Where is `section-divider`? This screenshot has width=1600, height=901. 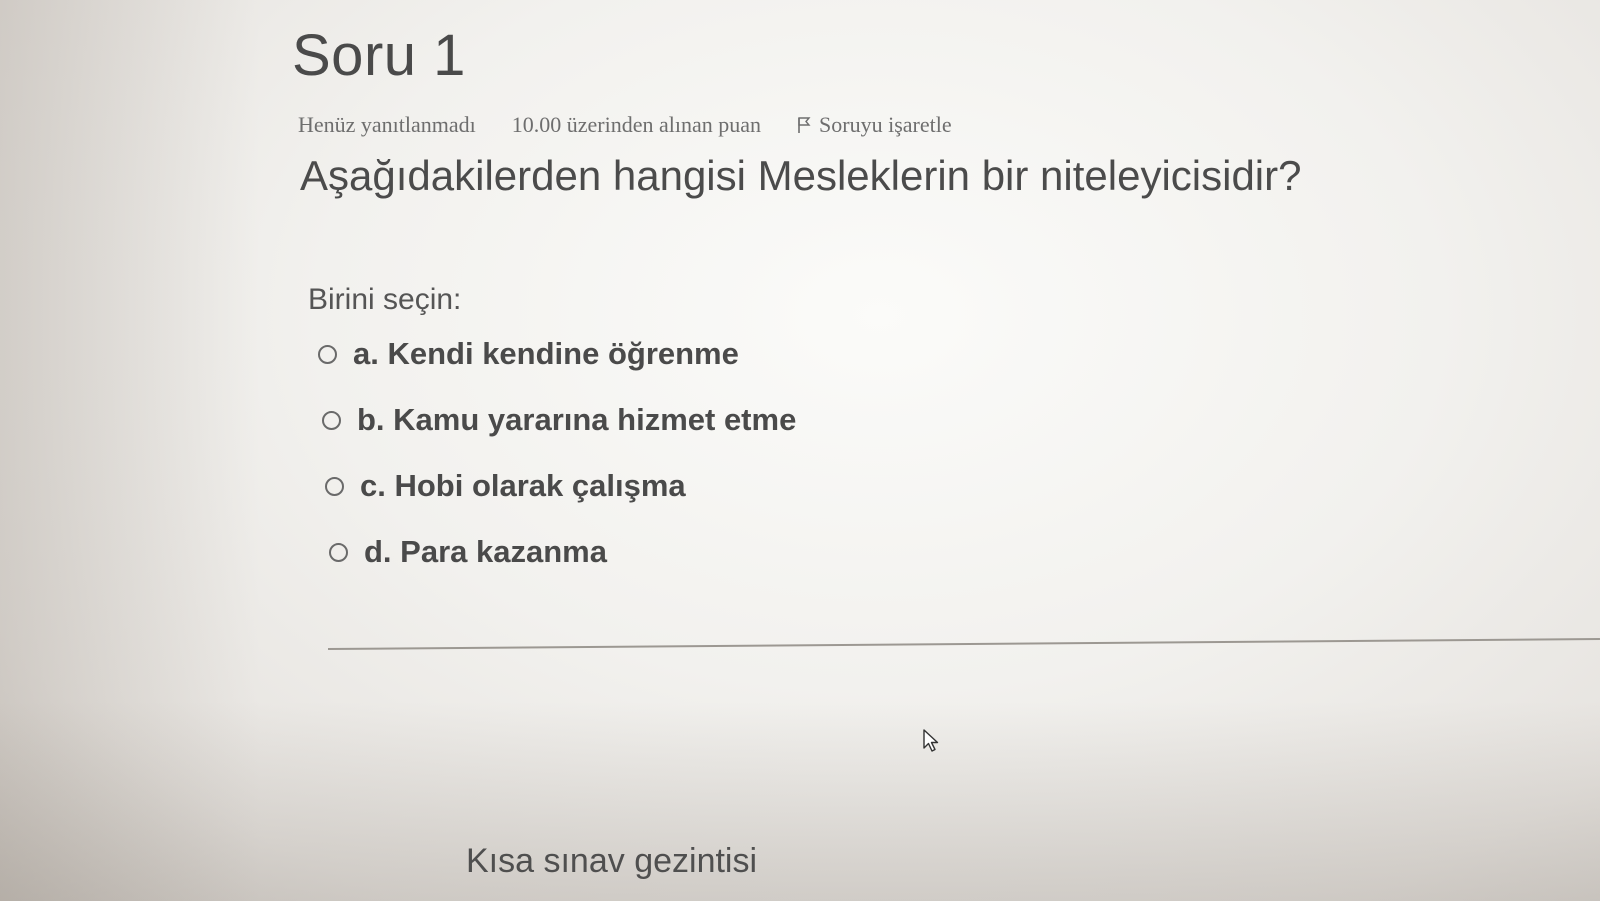 section-divider is located at coordinates (963, 644).